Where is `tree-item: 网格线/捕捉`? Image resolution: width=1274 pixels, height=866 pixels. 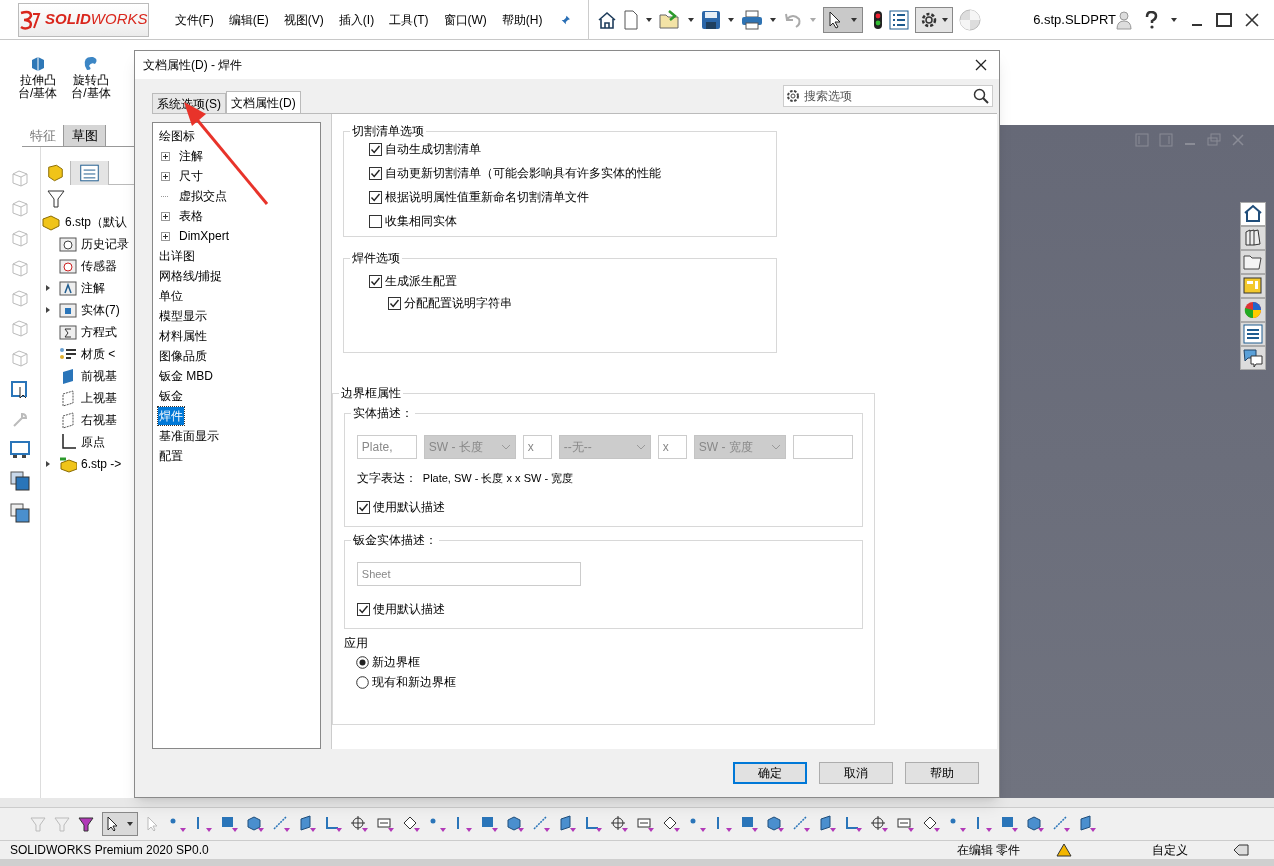
tree-item: 网格线/捕捉 is located at coordinates (191, 276).